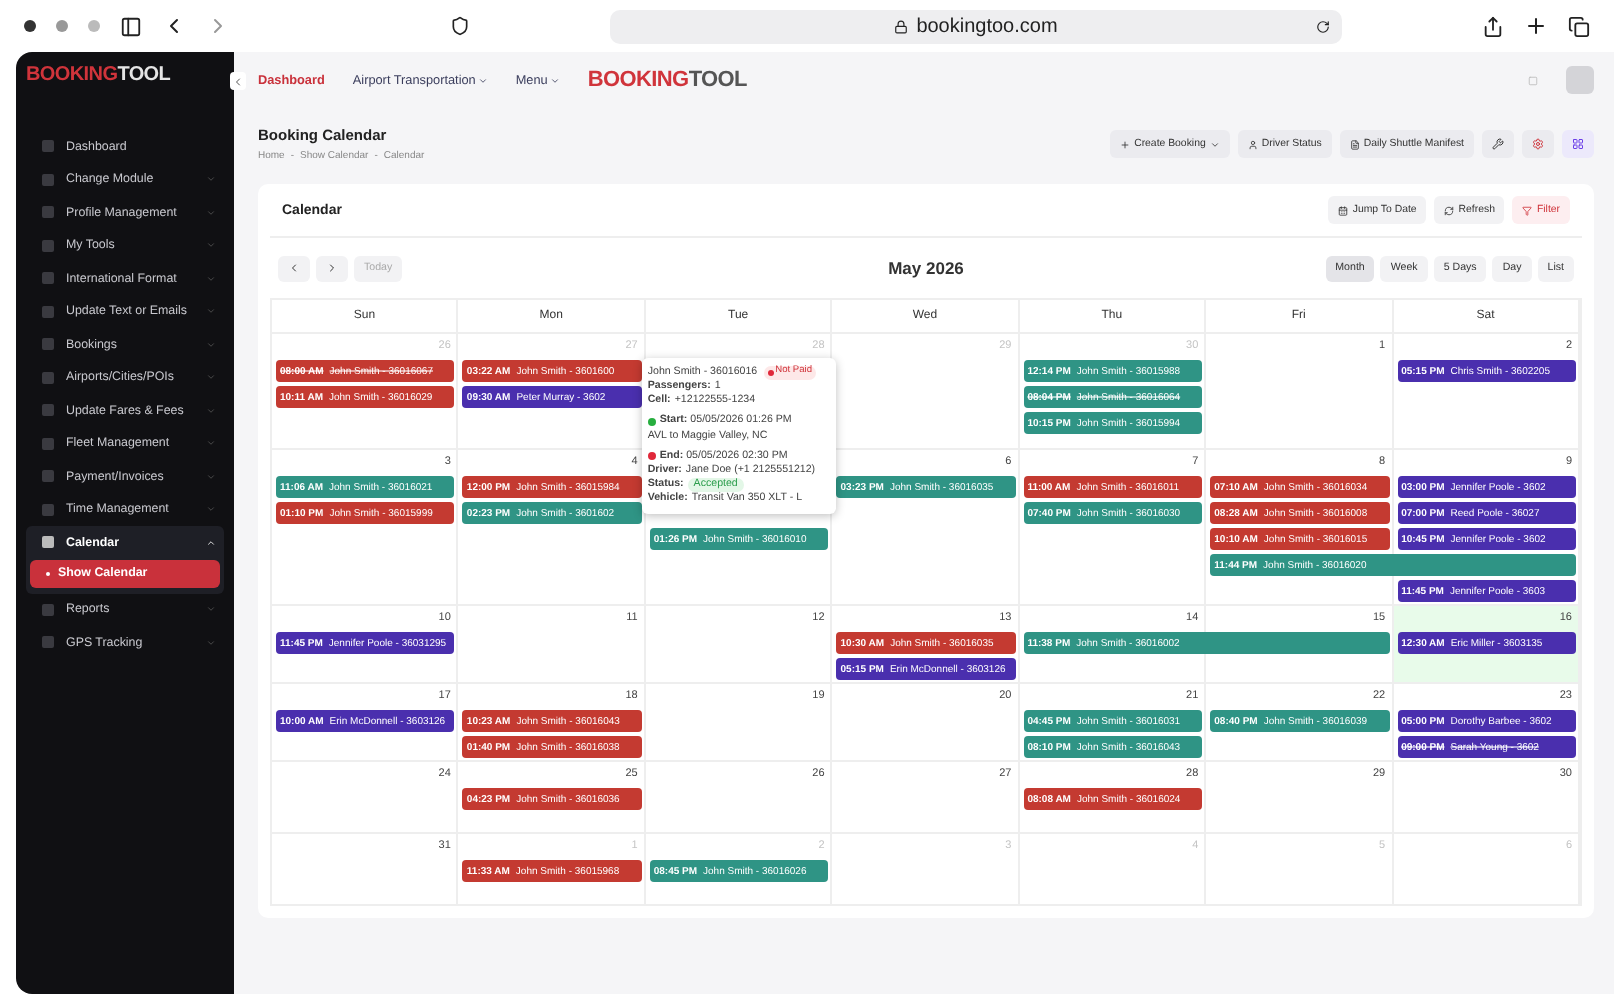 The width and height of the screenshot is (1614, 1006). Describe the element at coordinates (460, 26) in the screenshot. I see `shield-icon` at that location.